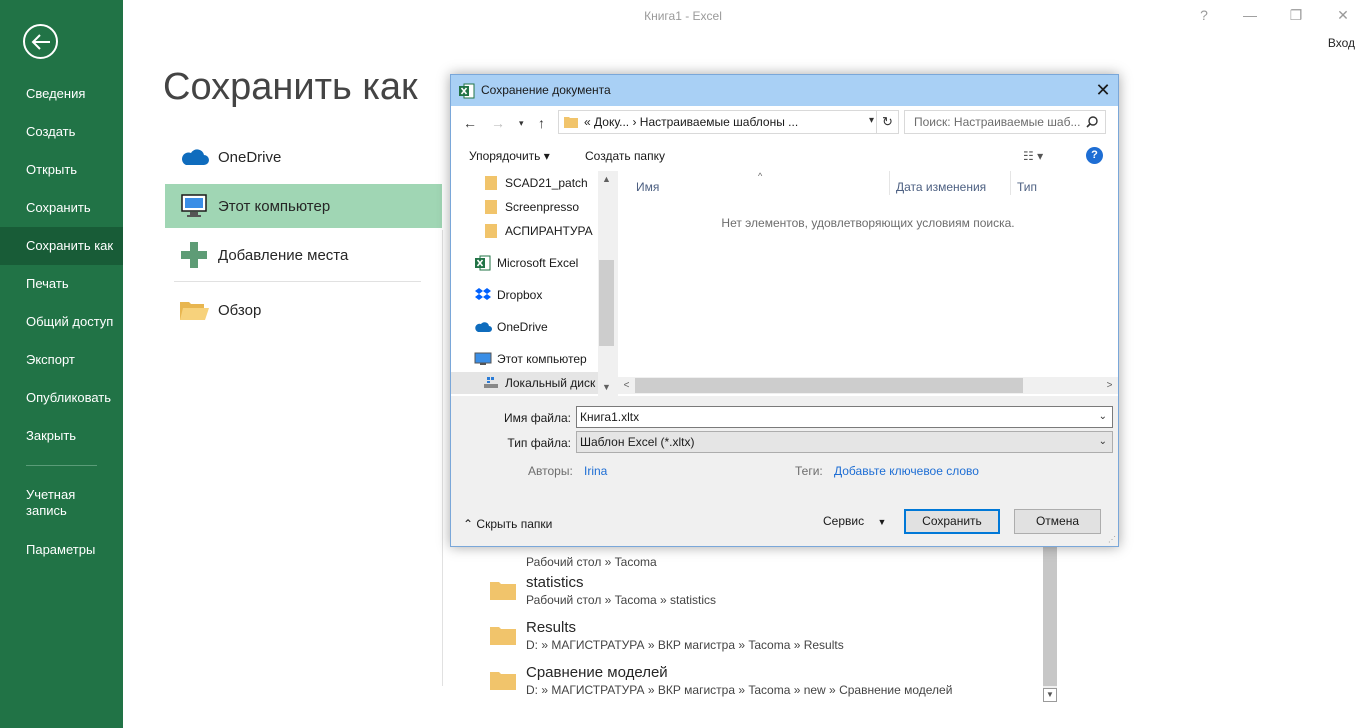 Image resolution: width=1366 pixels, height=728 pixels. Describe the element at coordinates (283, 255) in the screenshot. I see `location-label: Добавление места` at that location.